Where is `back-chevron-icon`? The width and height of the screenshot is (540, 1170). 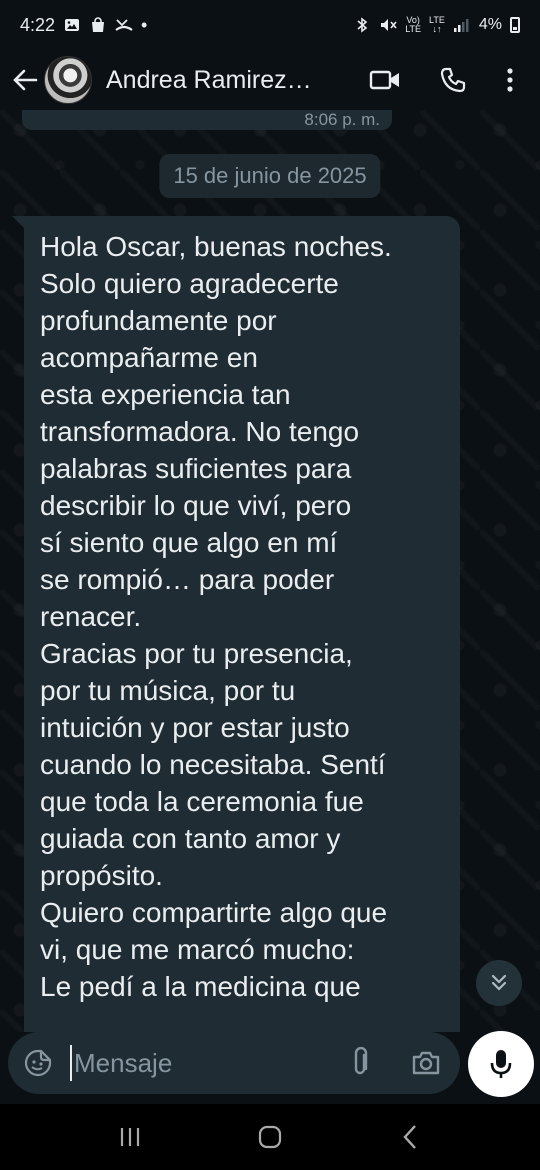
back-chevron-icon is located at coordinates (409, 1137).